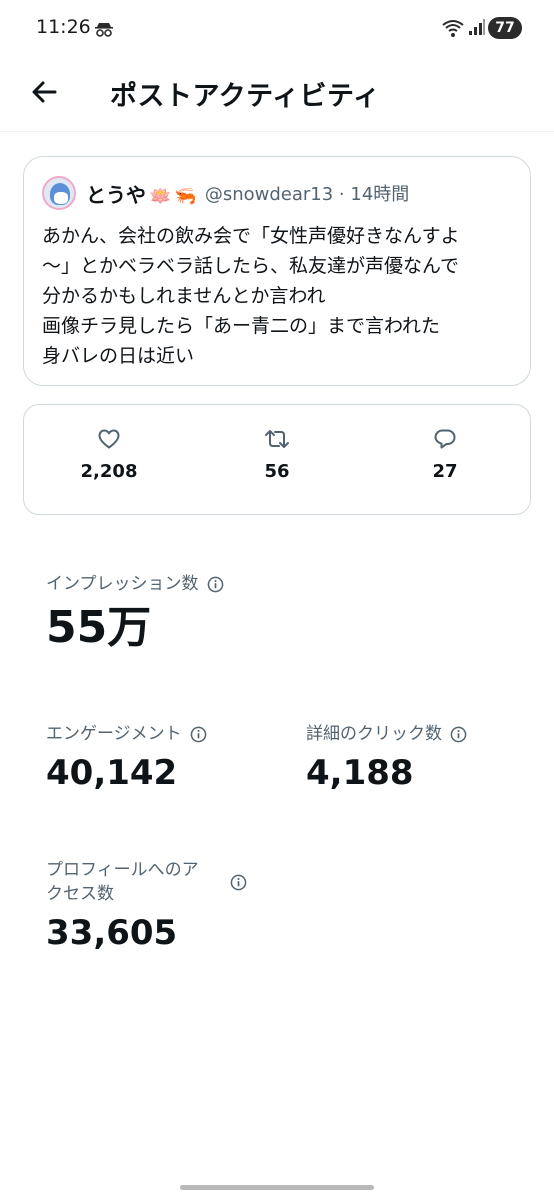 The width and height of the screenshot is (554, 1200). What do you see at coordinates (453, 28) in the screenshot?
I see `wifi-icon` at bounding box center [453, 28].